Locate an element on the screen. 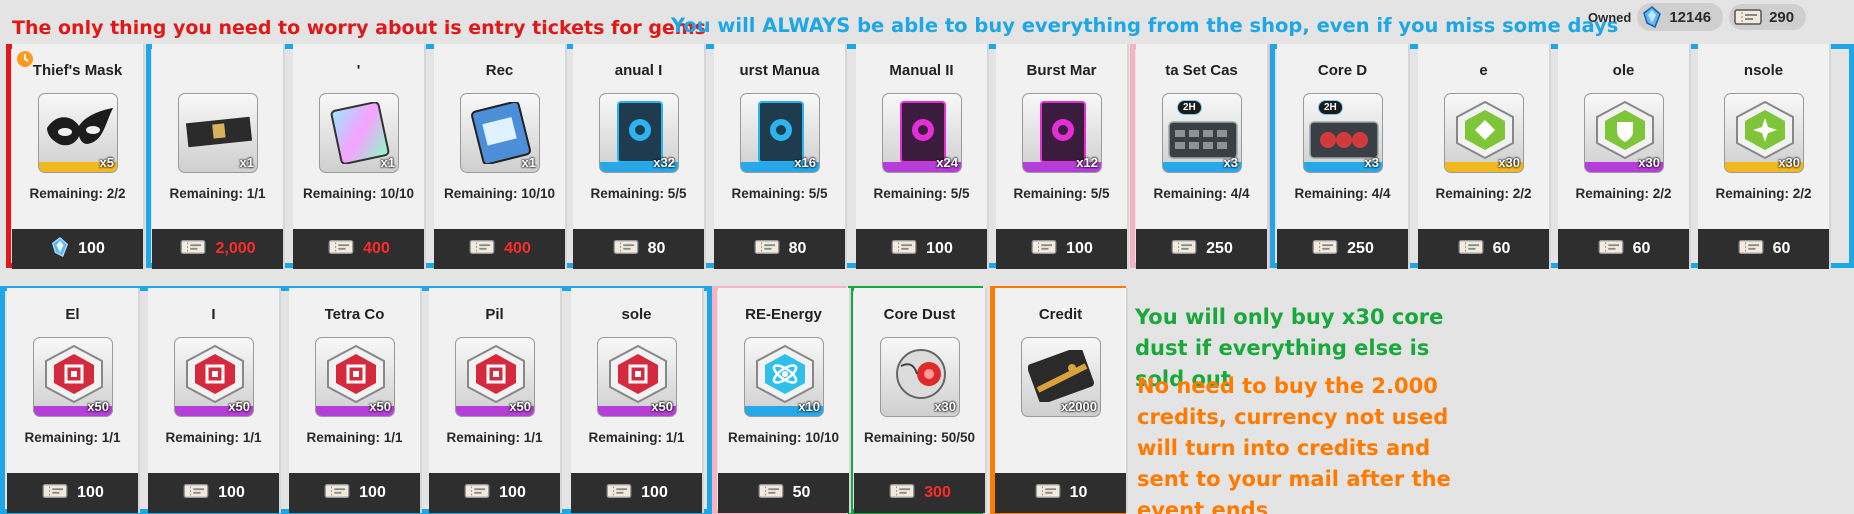  shop-item-card: Core D 2H x3 Remaining: 4/4 250 is located at coordinates (1343, 156).